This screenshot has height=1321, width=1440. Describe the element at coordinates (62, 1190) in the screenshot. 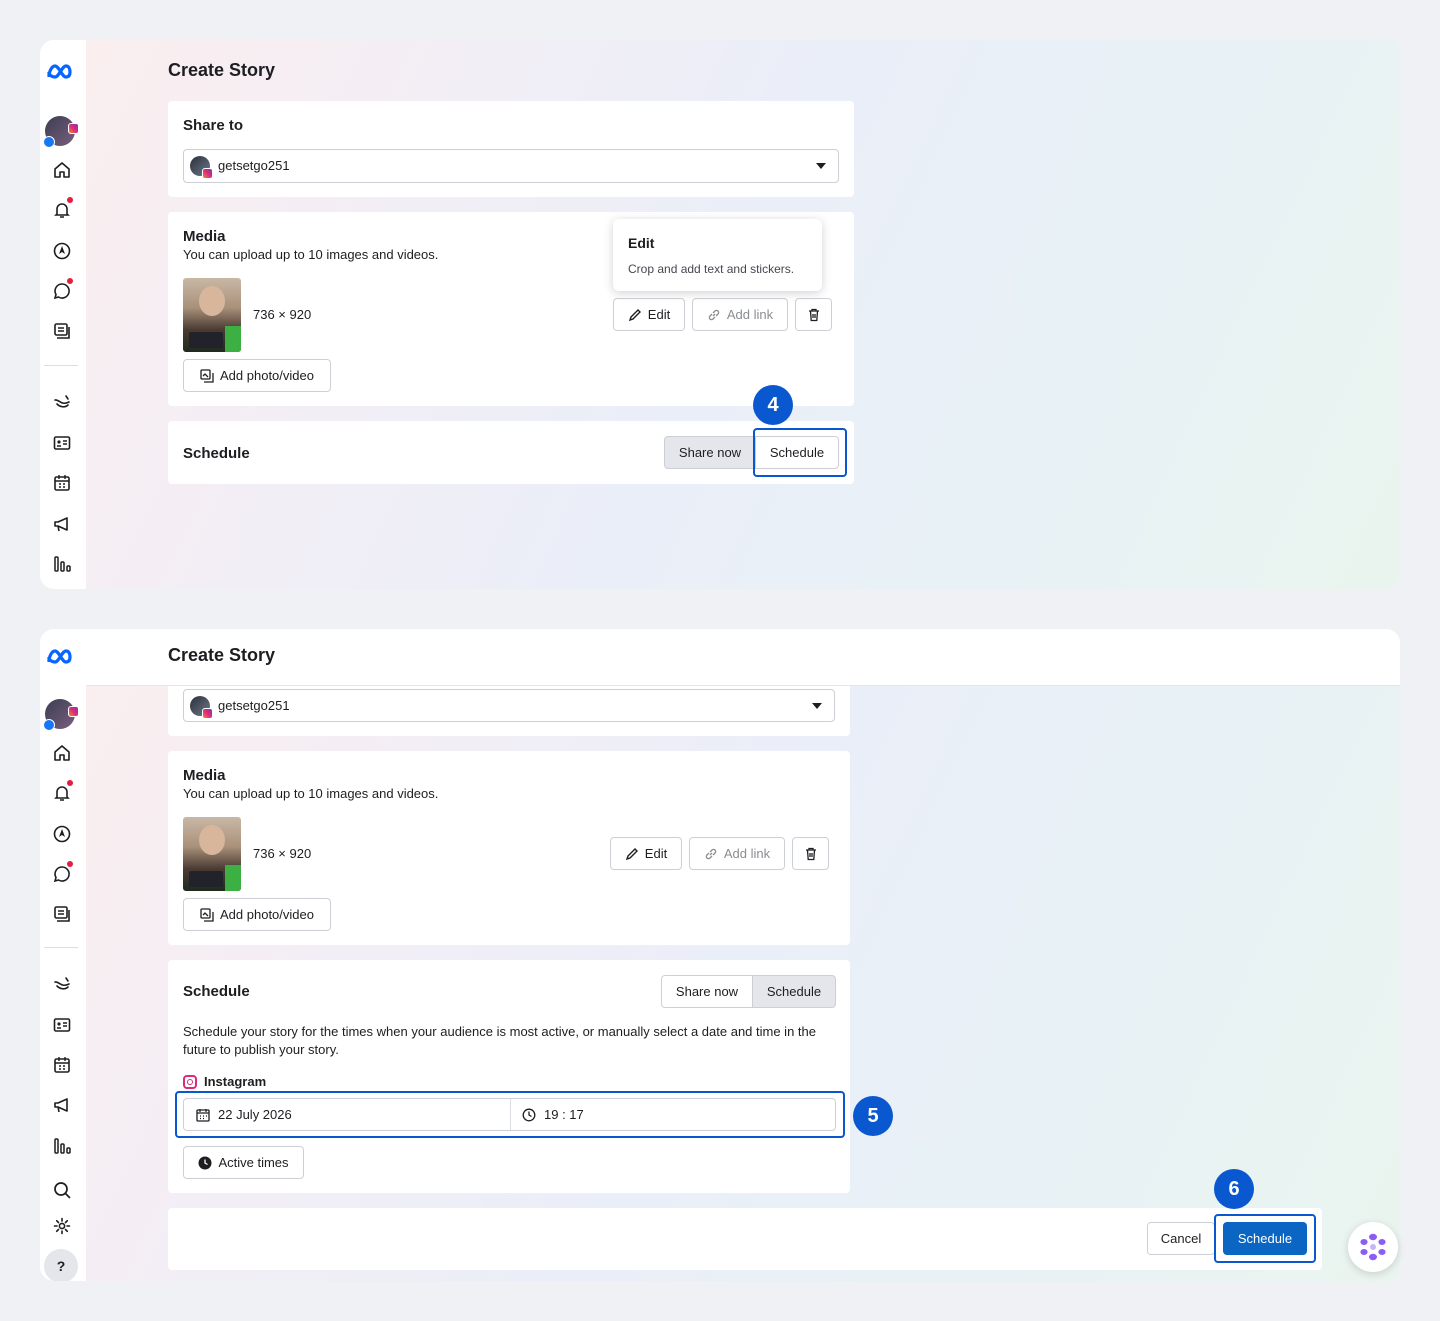

I see `search-icon` at that location.